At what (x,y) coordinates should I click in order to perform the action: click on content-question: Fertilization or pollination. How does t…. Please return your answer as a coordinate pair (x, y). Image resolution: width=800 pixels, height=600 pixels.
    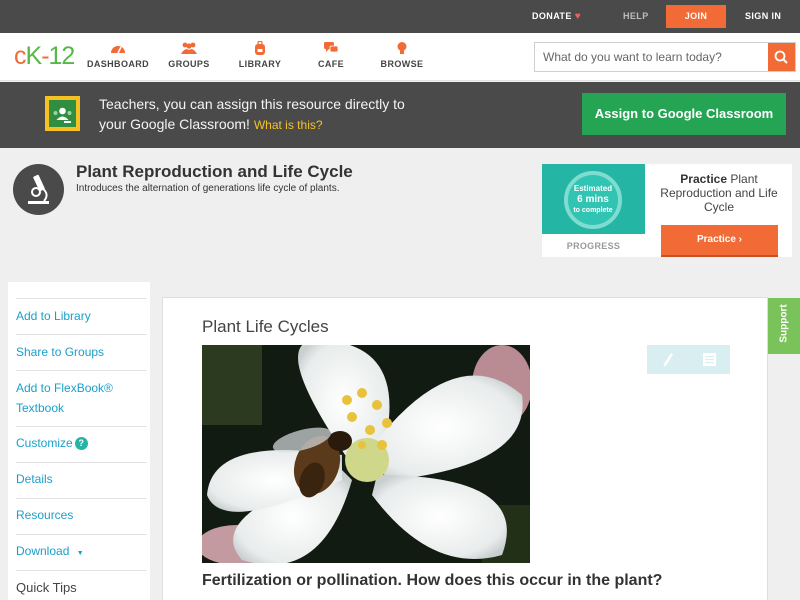
    Looking at the image, I should click on (432, 580).